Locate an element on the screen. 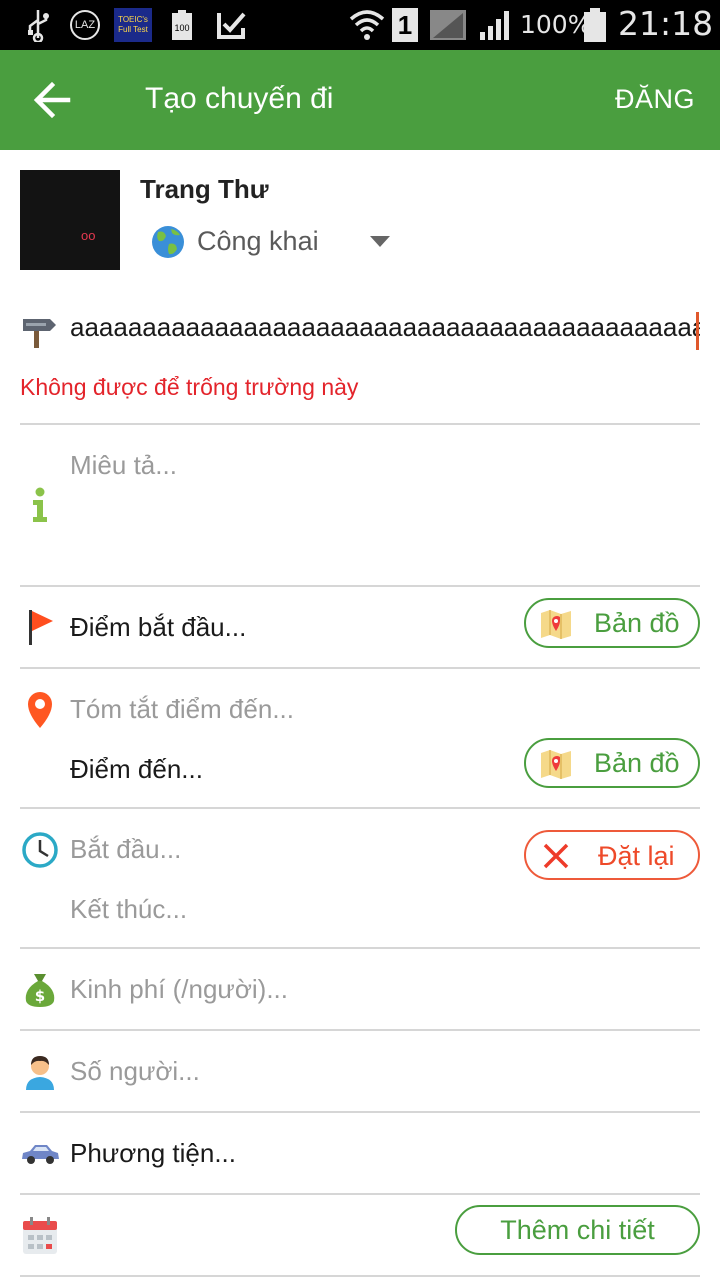 The image size is (720, 1280). toeic-icon-label: TOEIC's Full Test is located at coordinates (133, 24).